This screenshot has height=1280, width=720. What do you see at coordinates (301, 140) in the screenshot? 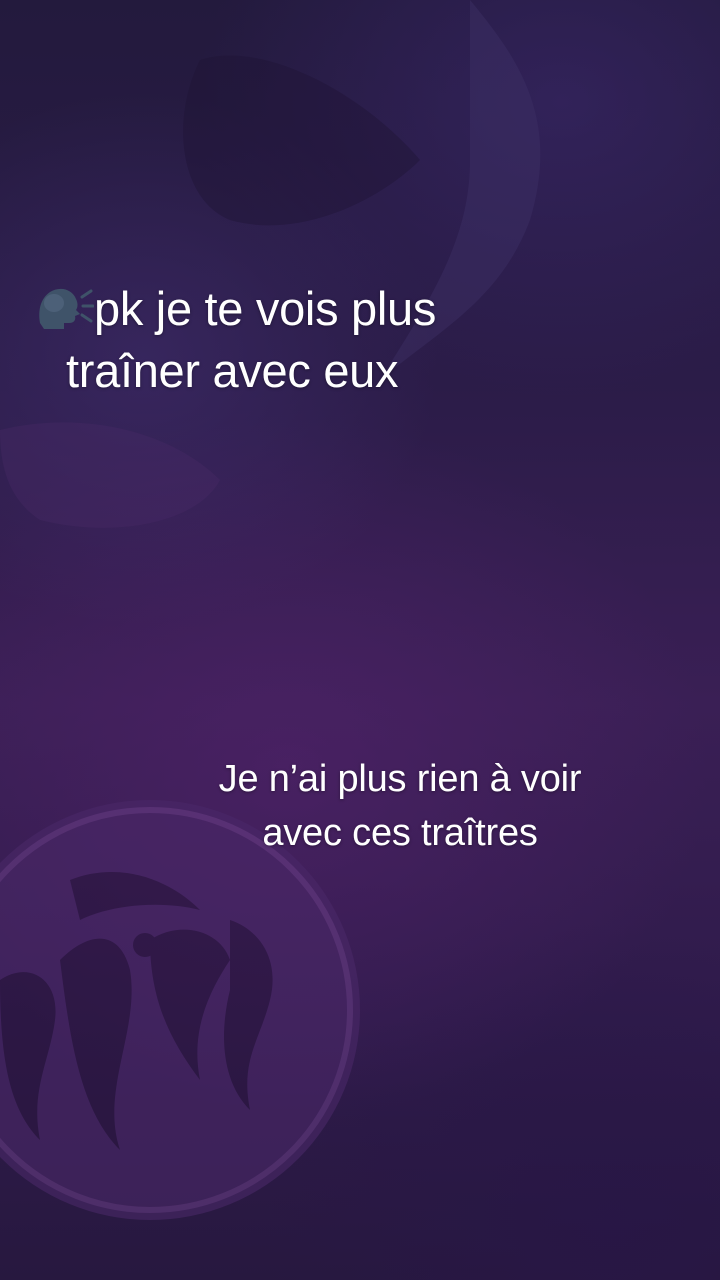
I see `figure-shadow` at bounding box center [301, 140].